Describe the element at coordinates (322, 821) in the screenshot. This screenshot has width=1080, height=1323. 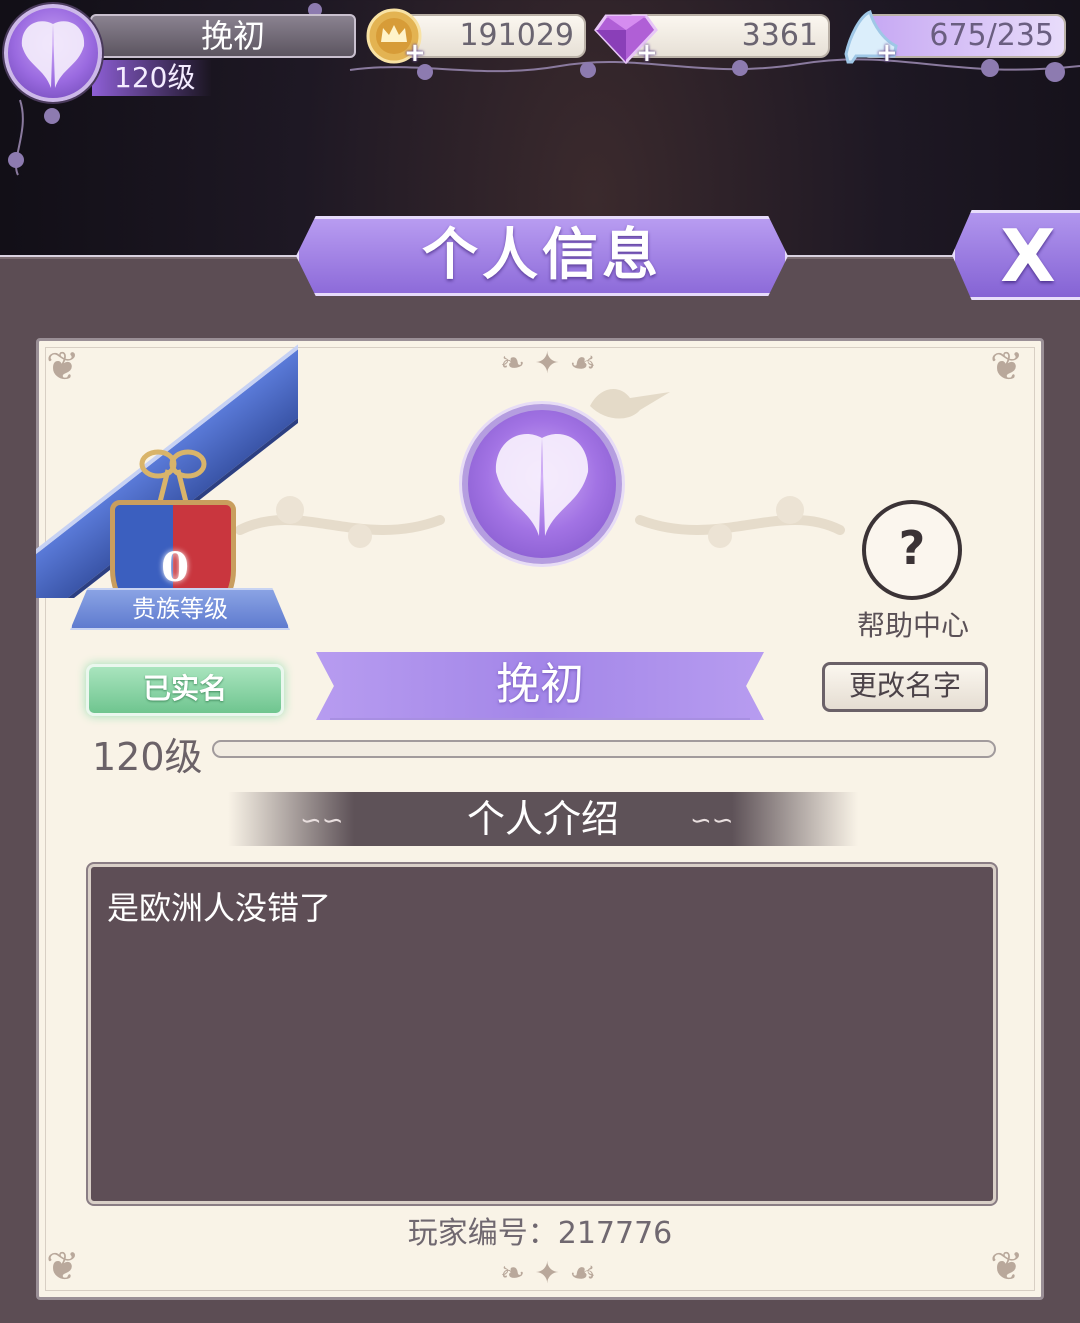
I see `swirl-left-icon: ∽∽` at that location.